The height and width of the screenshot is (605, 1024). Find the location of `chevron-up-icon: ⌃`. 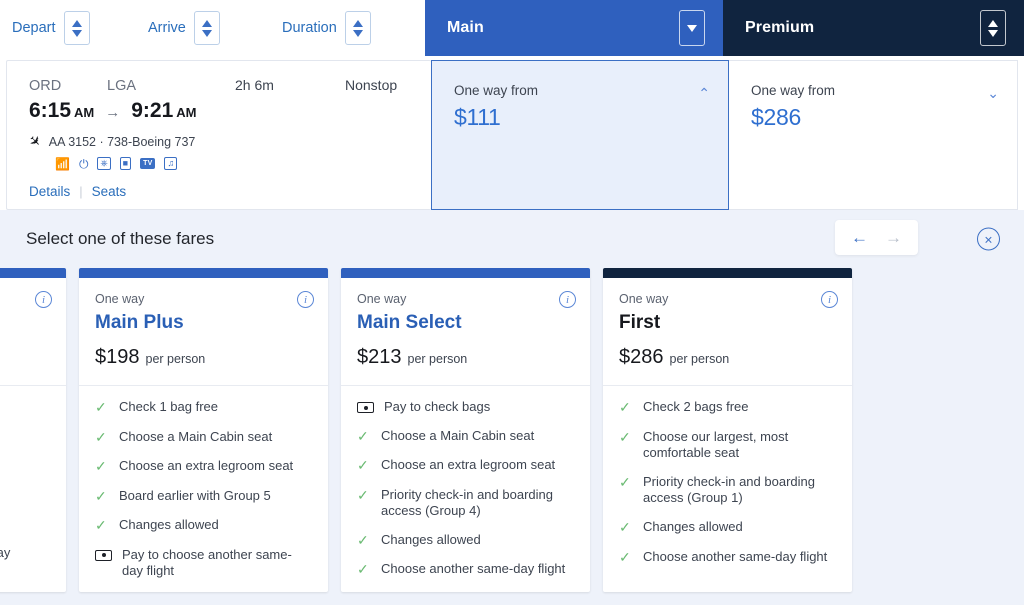

chevron-up-icon: ⌃ is located at coordinates (704, 93).